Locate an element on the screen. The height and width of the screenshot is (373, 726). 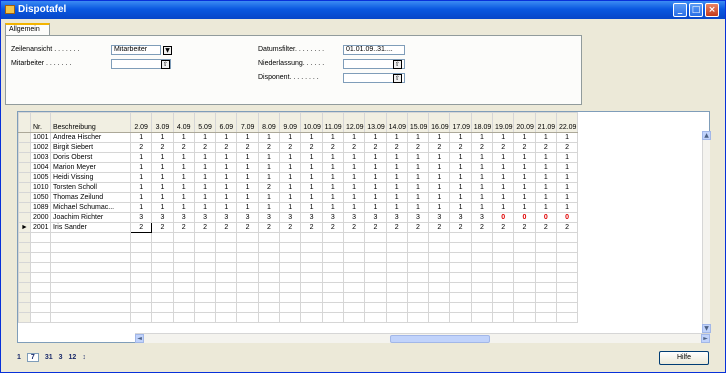
title-bar: Dispotafel _ □ × is located at coordinates (363, 10).